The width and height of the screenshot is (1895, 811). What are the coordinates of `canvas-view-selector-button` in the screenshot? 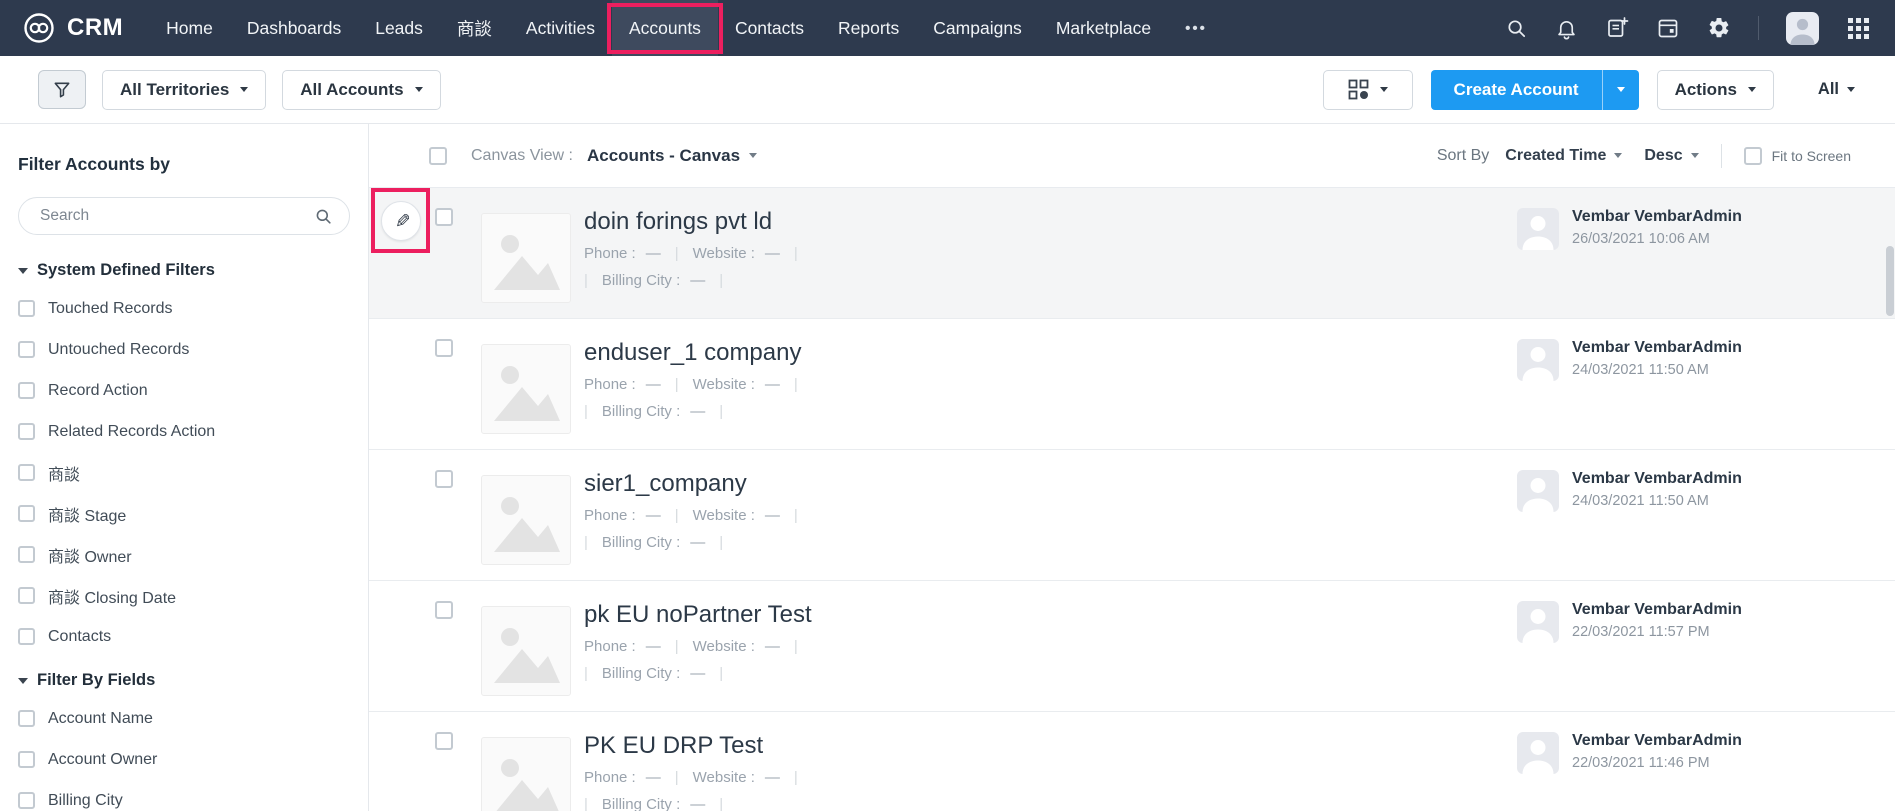 It's located at (1367, 89).